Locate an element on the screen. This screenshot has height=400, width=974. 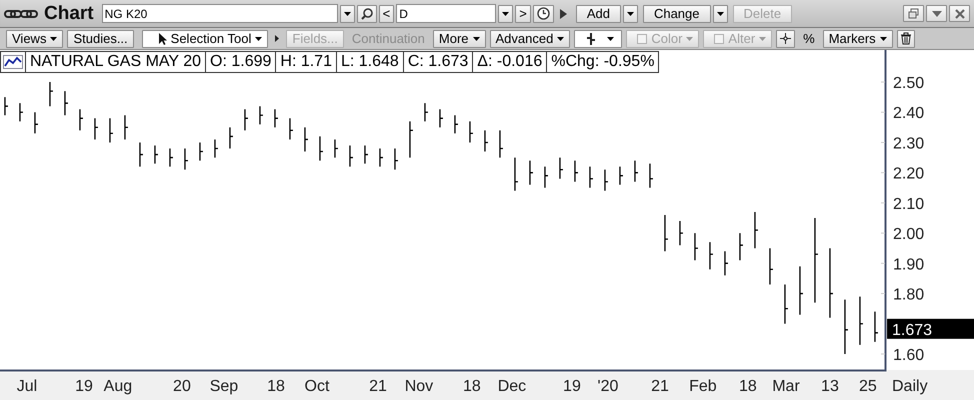
axis-label: Aug is located at coordinates (118, 386).